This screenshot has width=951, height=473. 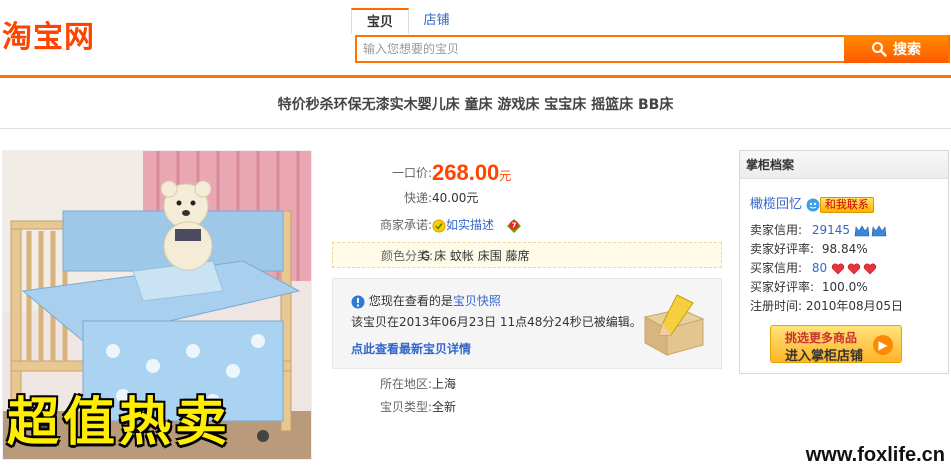 What do you see at coordinates (406, 256) in the screenshot?
I see `color-label: 颜色分类:` at bounding box center [406, 256].